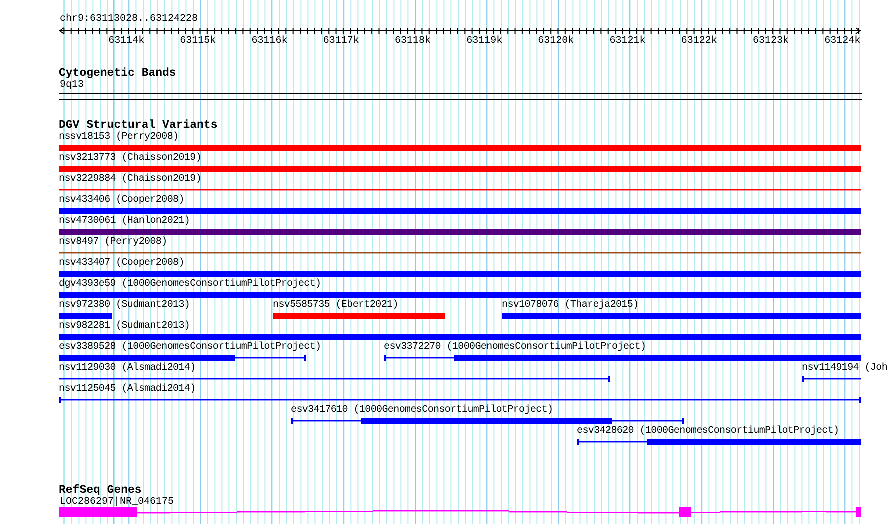  Describe the element at coordinates (130, 180) in the screenshot. I see `variant-label: nsv3229884 (Chaisson2019)` at that location.